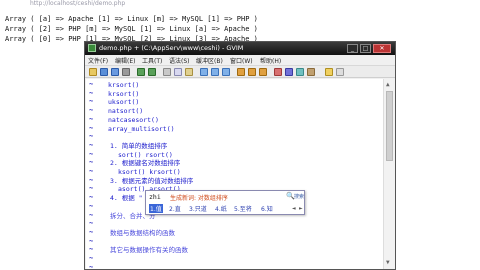 Image resolution: width=480 pixels, height=270 pixels. Describe the element at coordinates (234, 250) in the screenshot. I see `editor-line: ~ 其它与数据操作有关的函数` at that location.